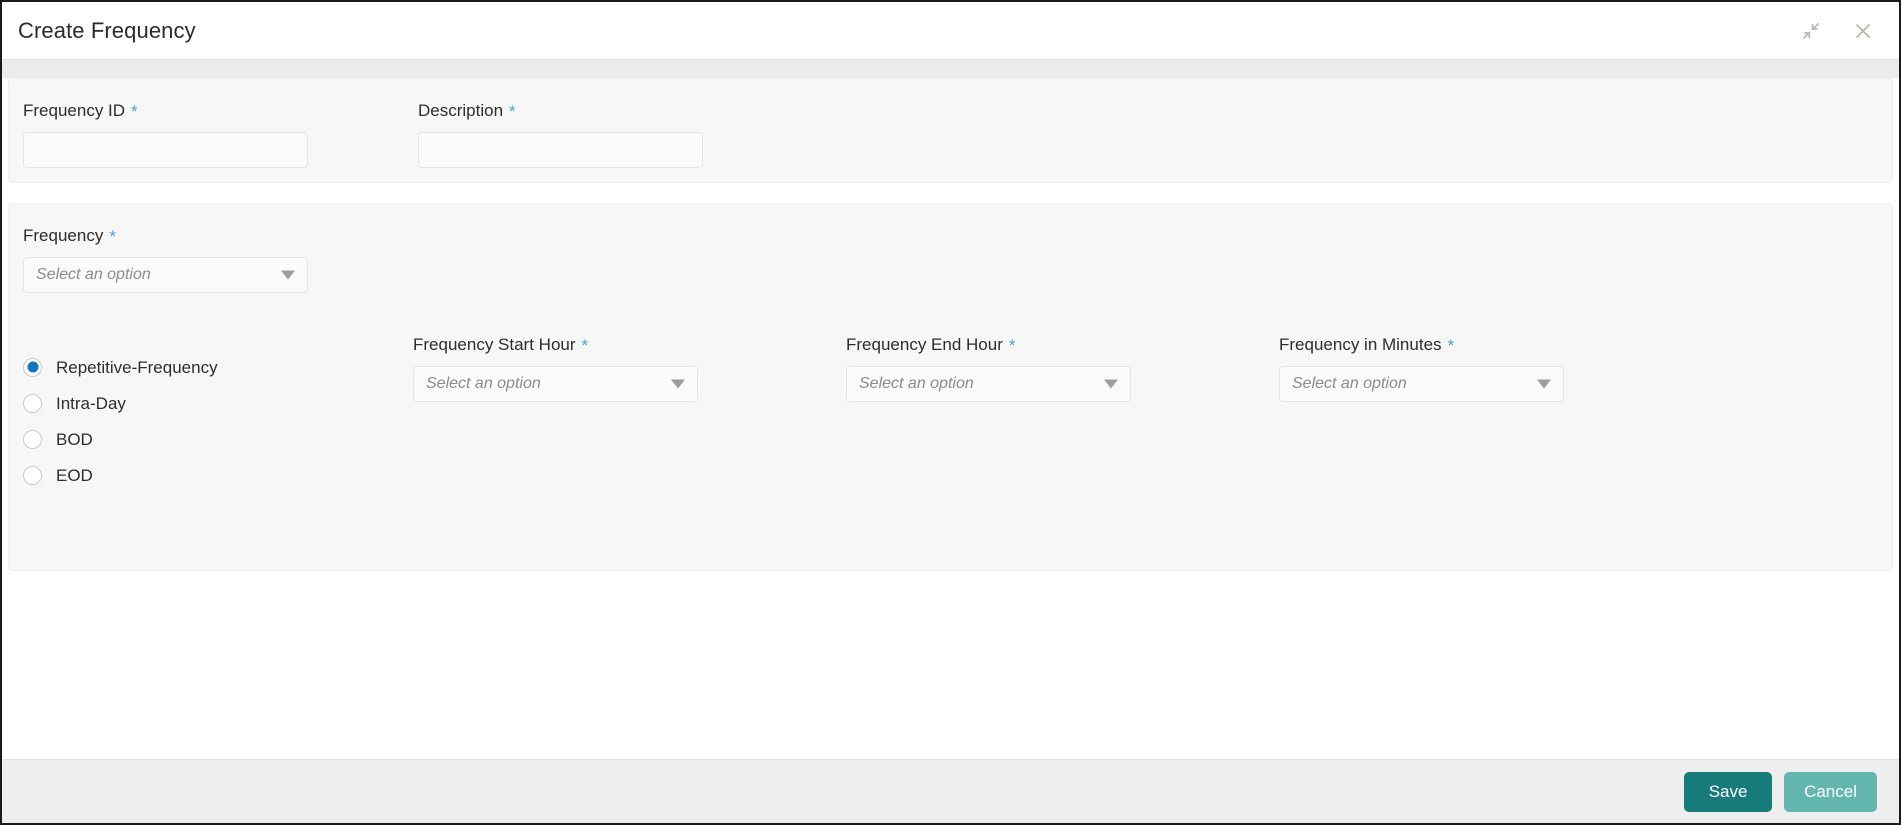 The image size is (1901, 825). I want to click on frequency-start-hour-field-group: Frequency Start Hour * Select an option, so click(583, 414).